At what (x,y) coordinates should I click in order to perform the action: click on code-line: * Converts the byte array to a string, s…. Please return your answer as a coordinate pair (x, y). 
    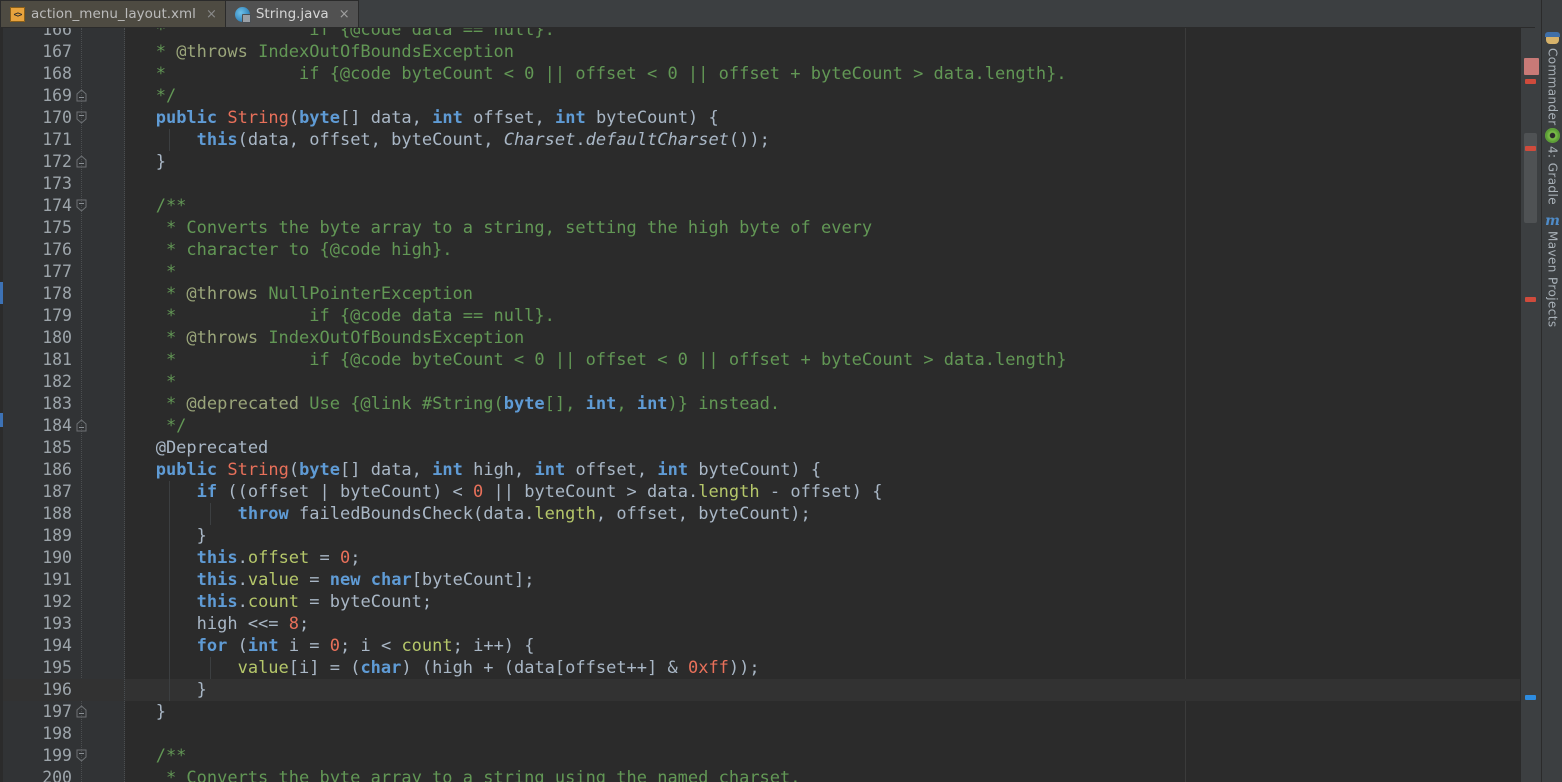
    Looking at the image, I should click on (822, 228).